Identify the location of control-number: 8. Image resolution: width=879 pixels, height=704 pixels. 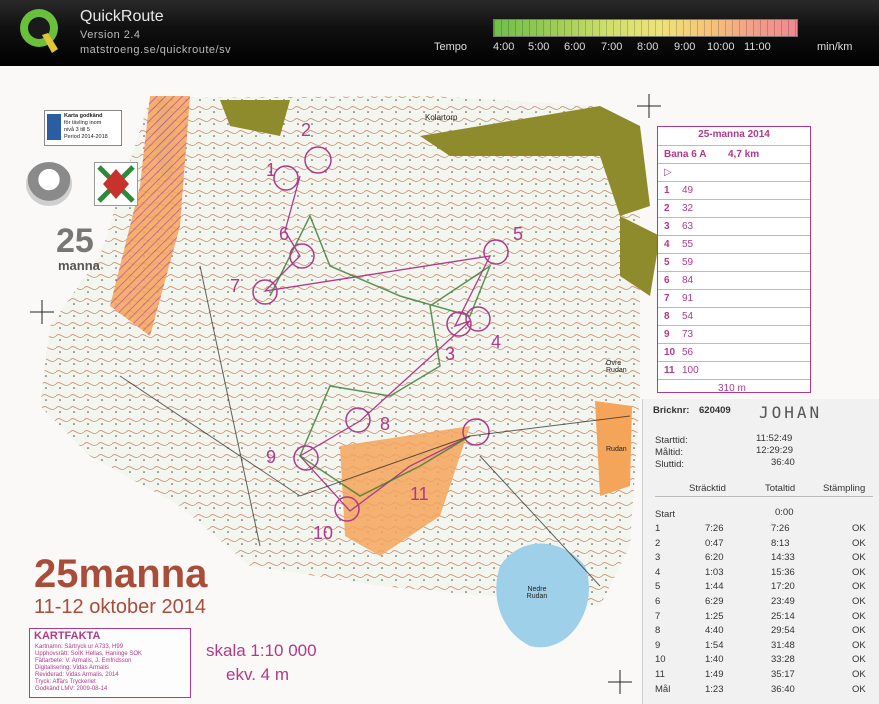
(667, 316).